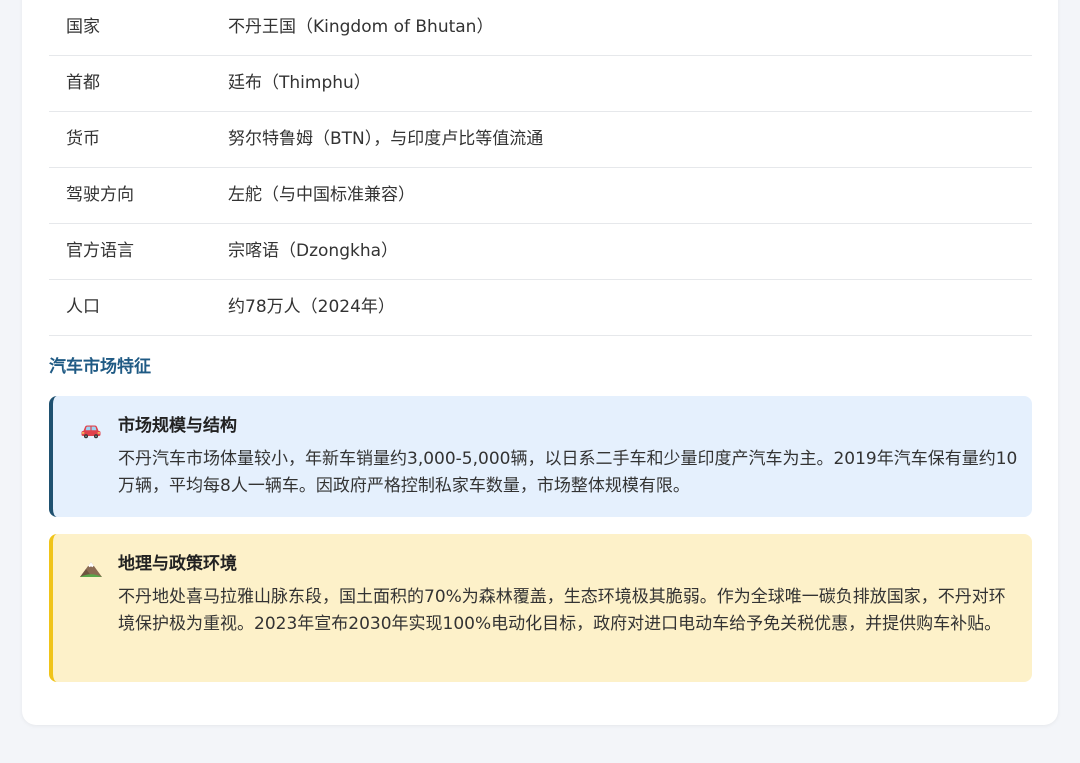  I want to click on row-value: 约78万人（2024年）, so click(311, 307).